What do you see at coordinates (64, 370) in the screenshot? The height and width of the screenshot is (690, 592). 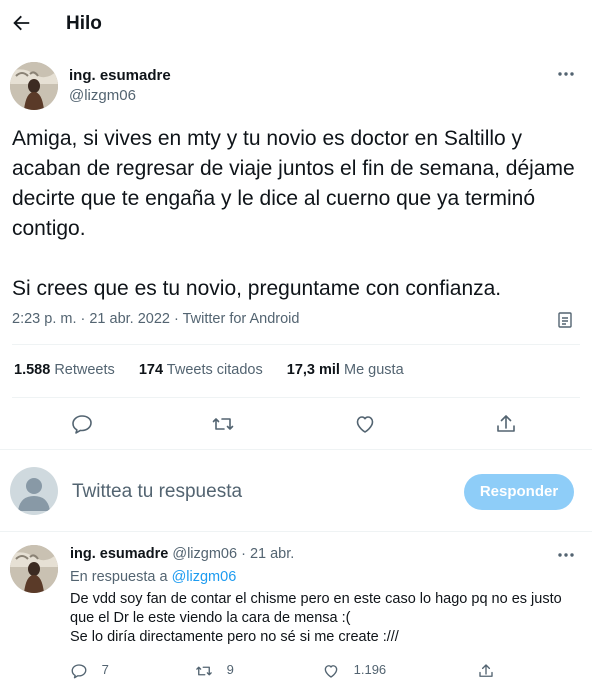 I see `retweets-stat: 1.588 Retweets` at bounding box center [64, 370].